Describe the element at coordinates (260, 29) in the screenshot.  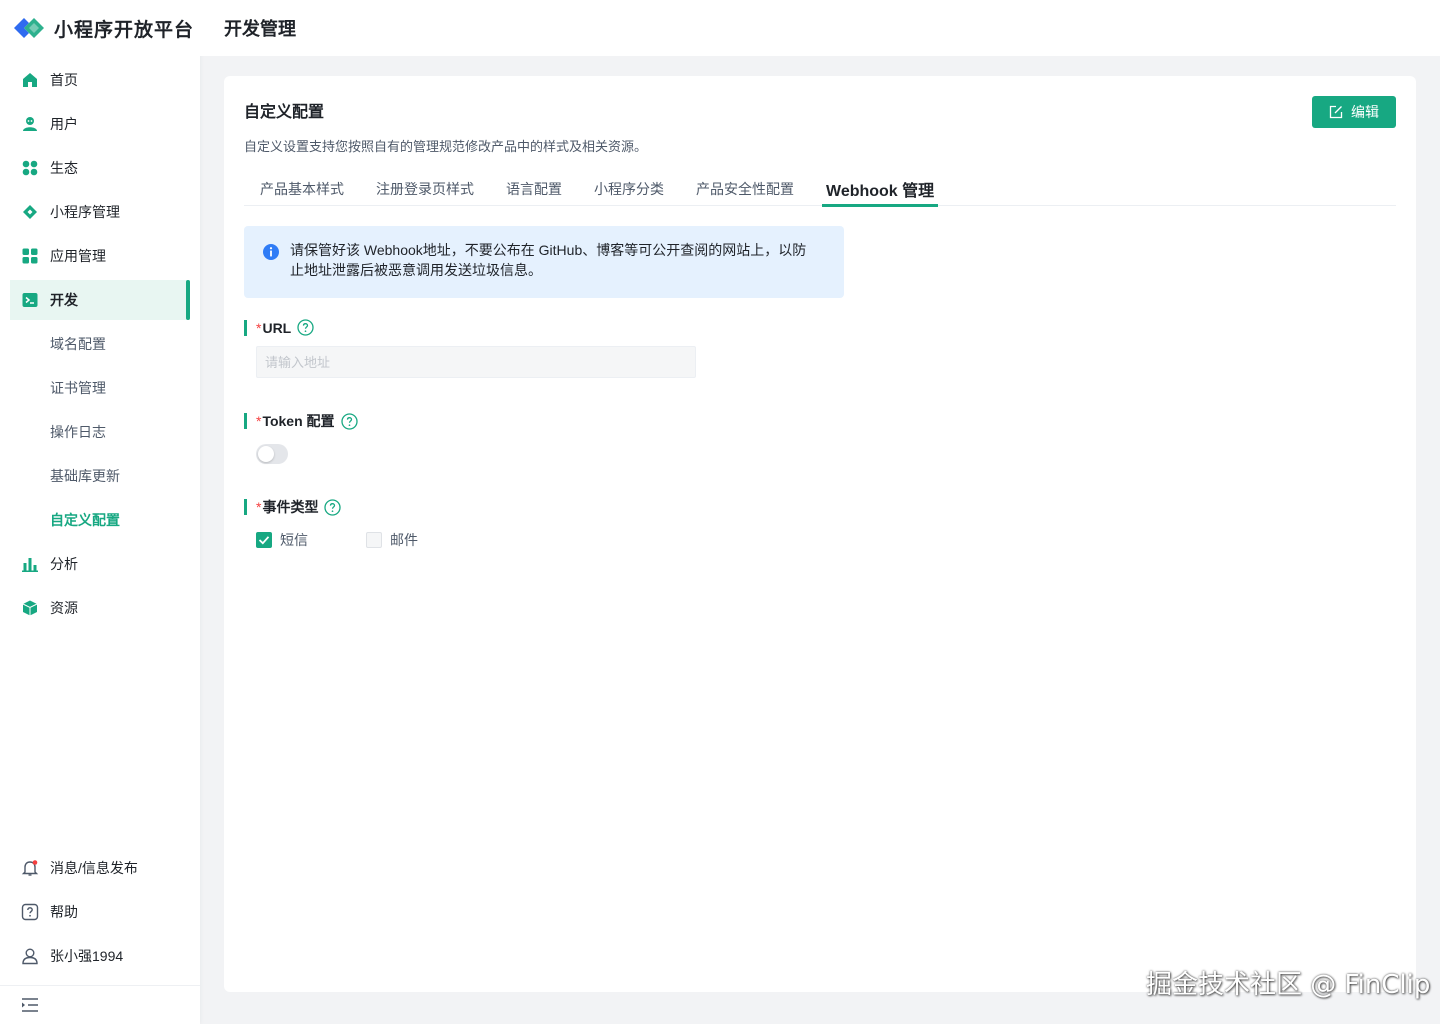
I see `page-title: 开发管理` at that location.